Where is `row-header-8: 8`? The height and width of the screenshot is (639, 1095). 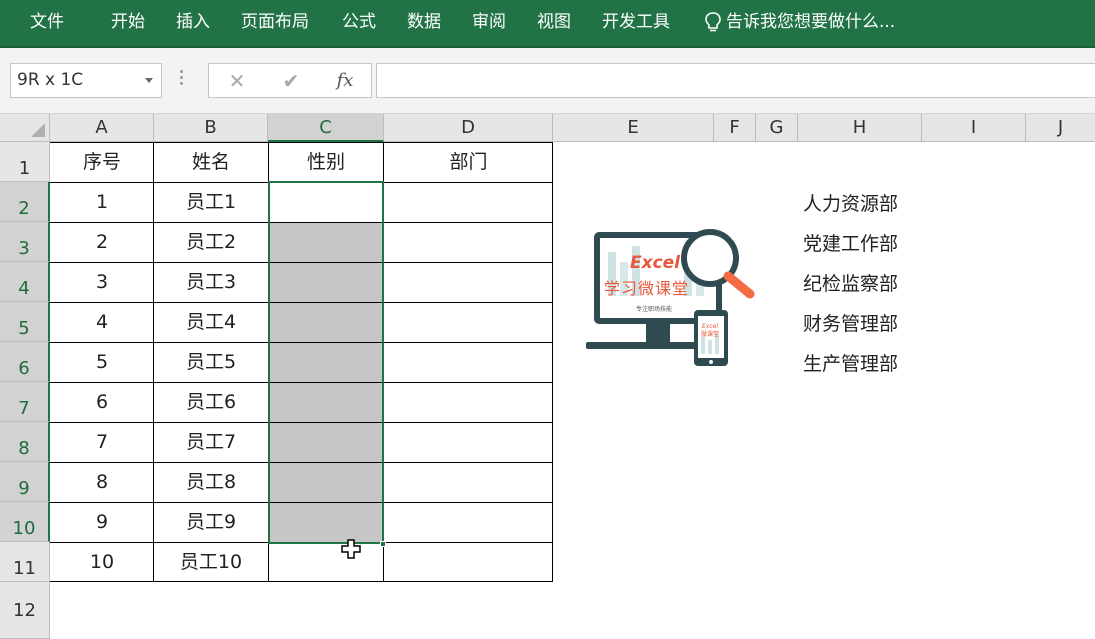
row-header-8: 8 is located at coordinates (25, 442).